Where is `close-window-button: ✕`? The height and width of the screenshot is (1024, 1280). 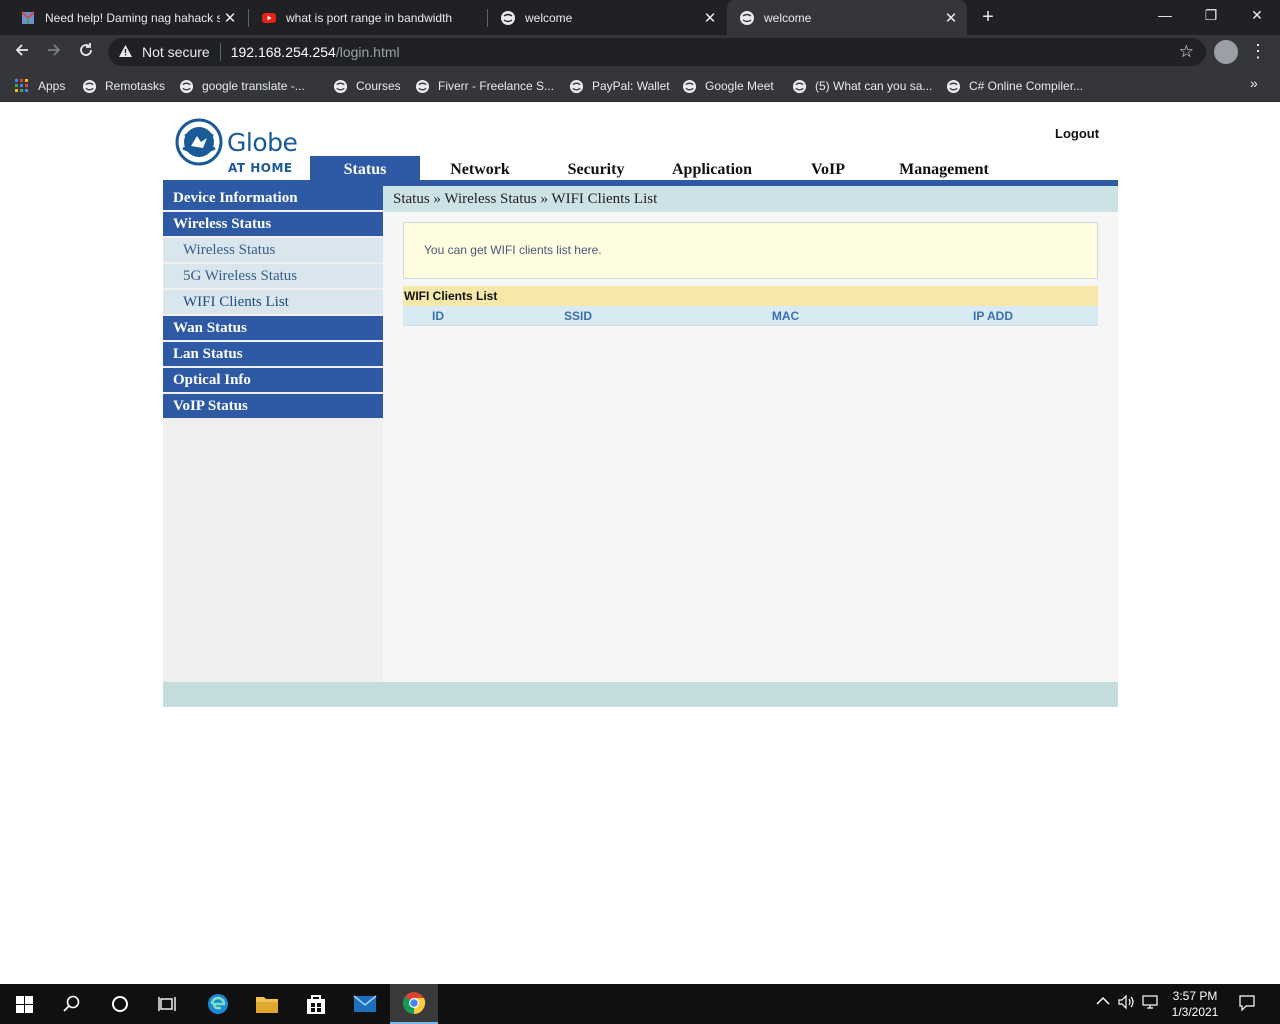 close-window-button: ✕ is located at coordinates (1257, 16).